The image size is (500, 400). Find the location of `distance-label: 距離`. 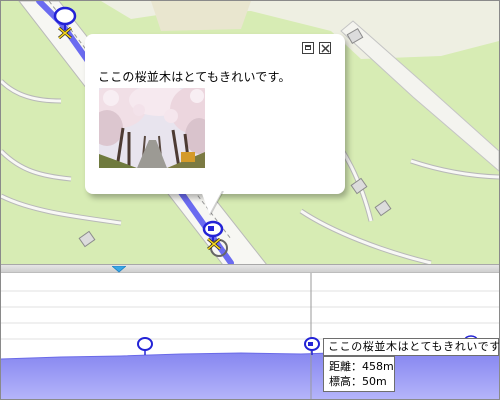

distance-label: 距離 is located at coordinates (340, 366).